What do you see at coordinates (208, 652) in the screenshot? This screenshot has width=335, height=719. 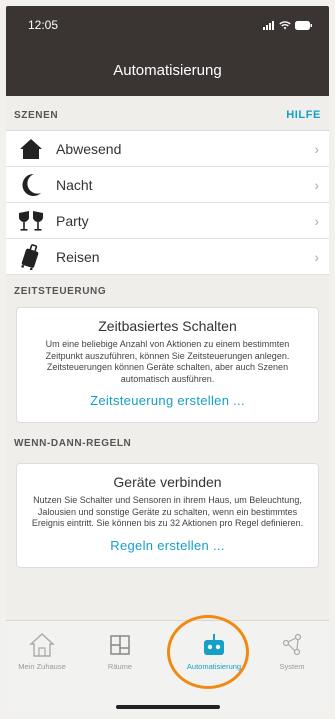 I see `active-tab-highlight-circle` at bounding box center [208, 652].